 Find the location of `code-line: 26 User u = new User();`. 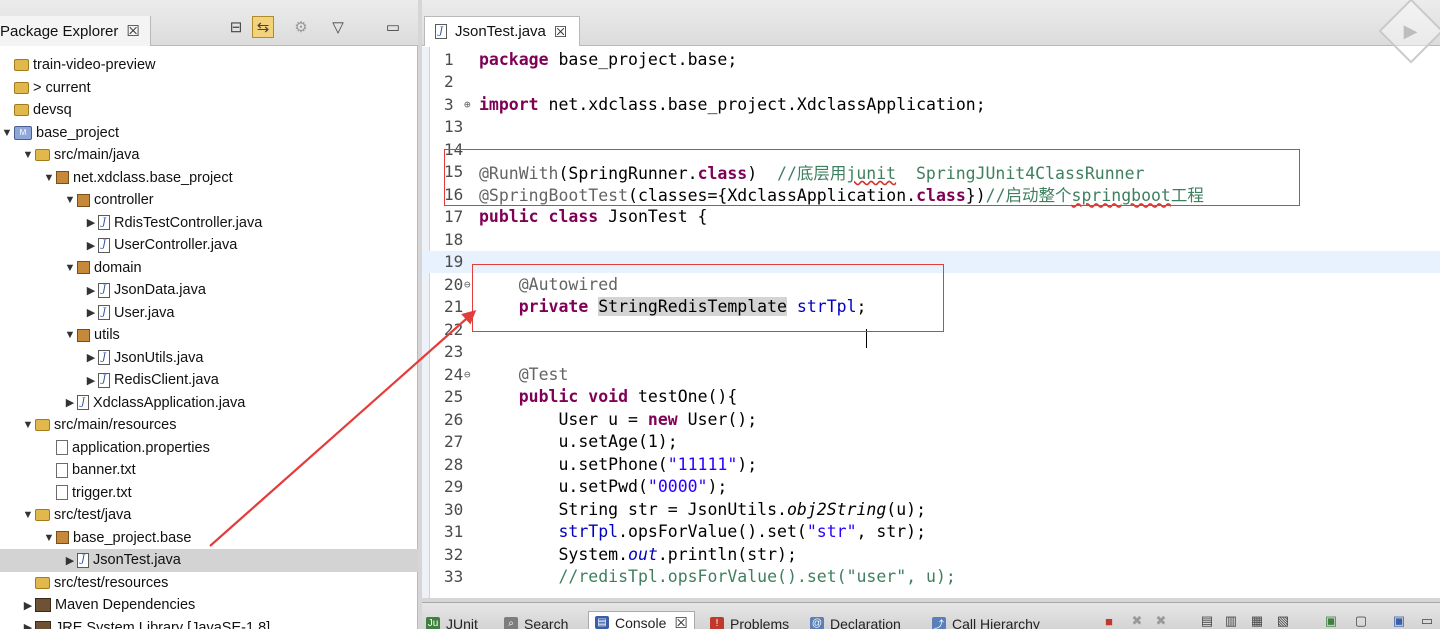

code-line: 26 User u = new User(); is located at coordinates (931, 419).